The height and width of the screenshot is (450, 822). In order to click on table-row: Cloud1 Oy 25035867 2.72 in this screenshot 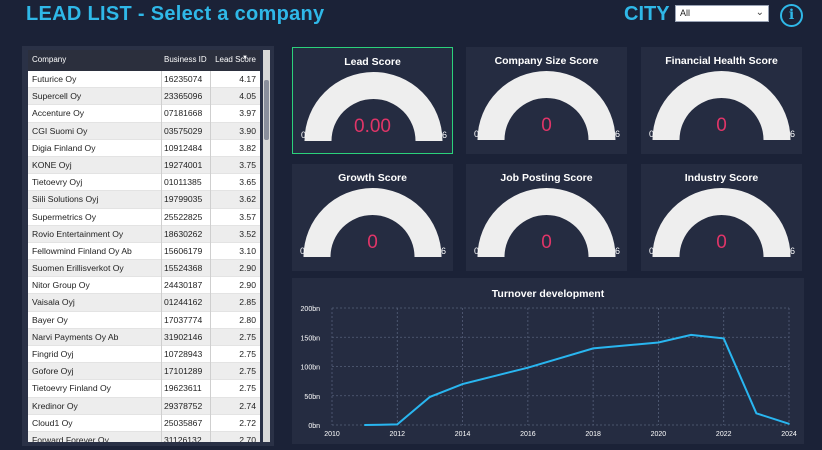, I will do `click(144, 423)`.